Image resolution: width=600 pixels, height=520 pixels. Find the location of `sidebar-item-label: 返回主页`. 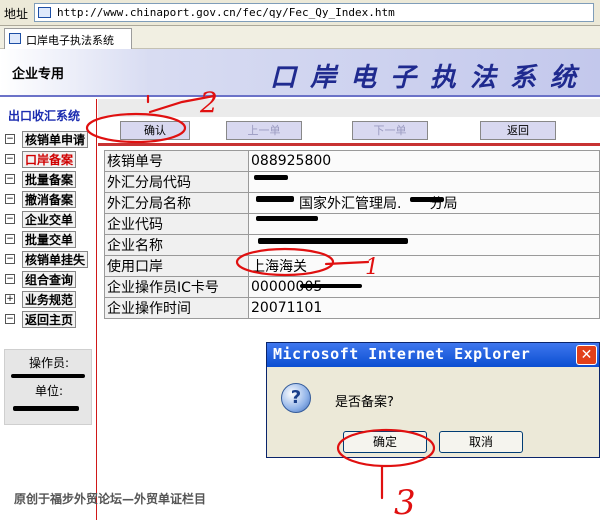

sidebar-item-label: 返回主页 is located at coordinates (49, 319).